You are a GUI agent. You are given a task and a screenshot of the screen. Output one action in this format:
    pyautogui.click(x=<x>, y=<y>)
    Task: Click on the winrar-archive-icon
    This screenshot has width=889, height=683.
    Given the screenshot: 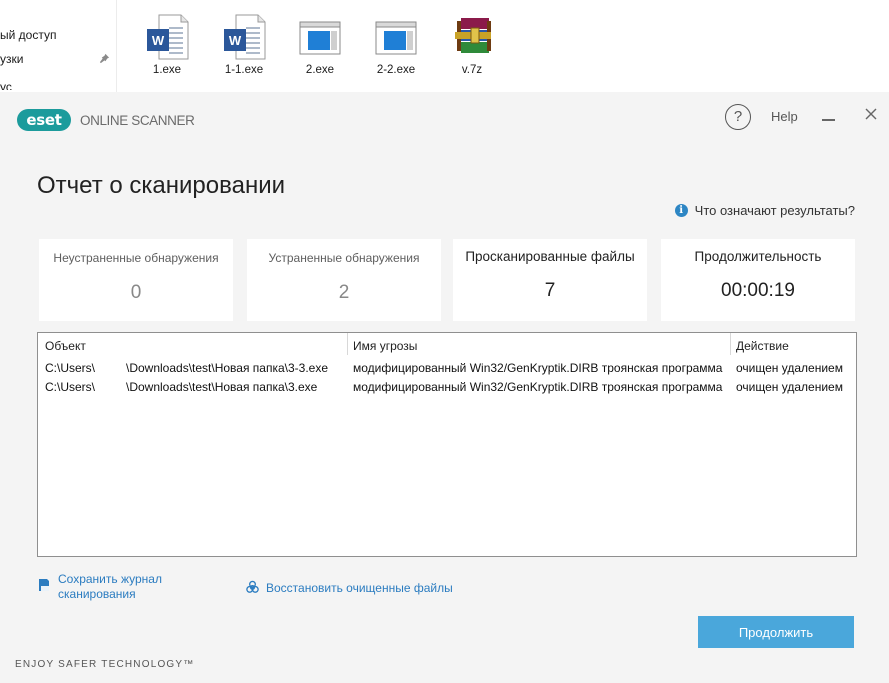 What is the action you would take?
    pyautogui.click(x=472, y=37)
    